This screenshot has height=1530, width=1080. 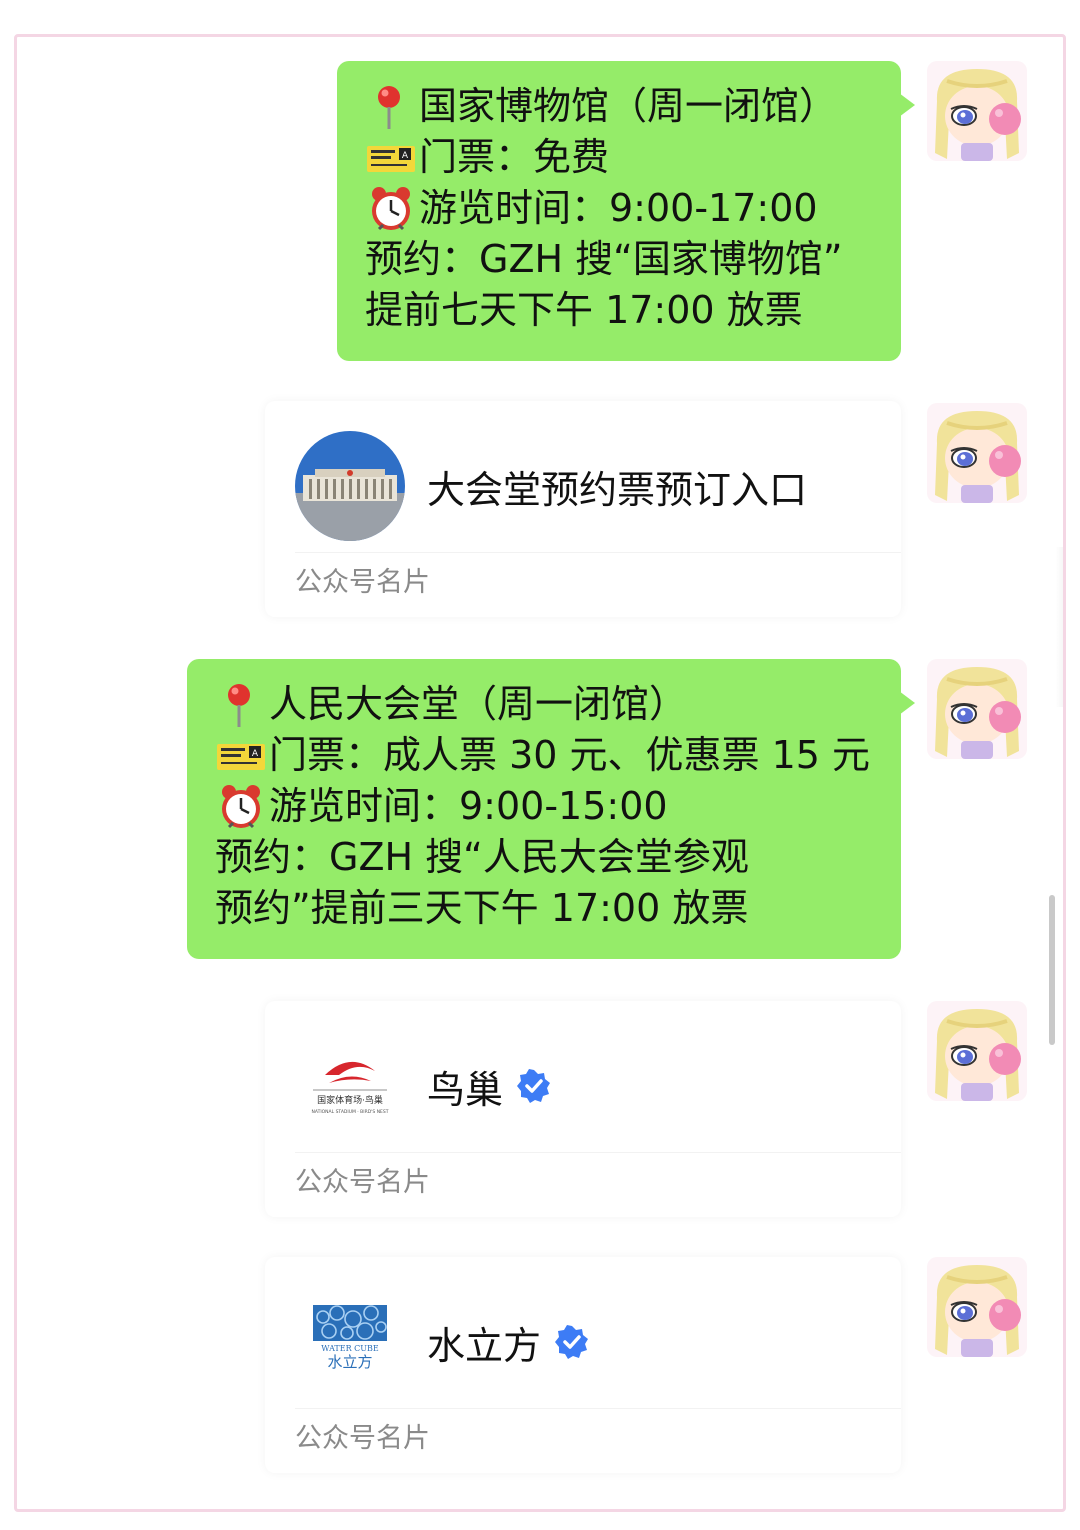 I want to click on message-text: 门票：免费, so click(x=514, y=157).